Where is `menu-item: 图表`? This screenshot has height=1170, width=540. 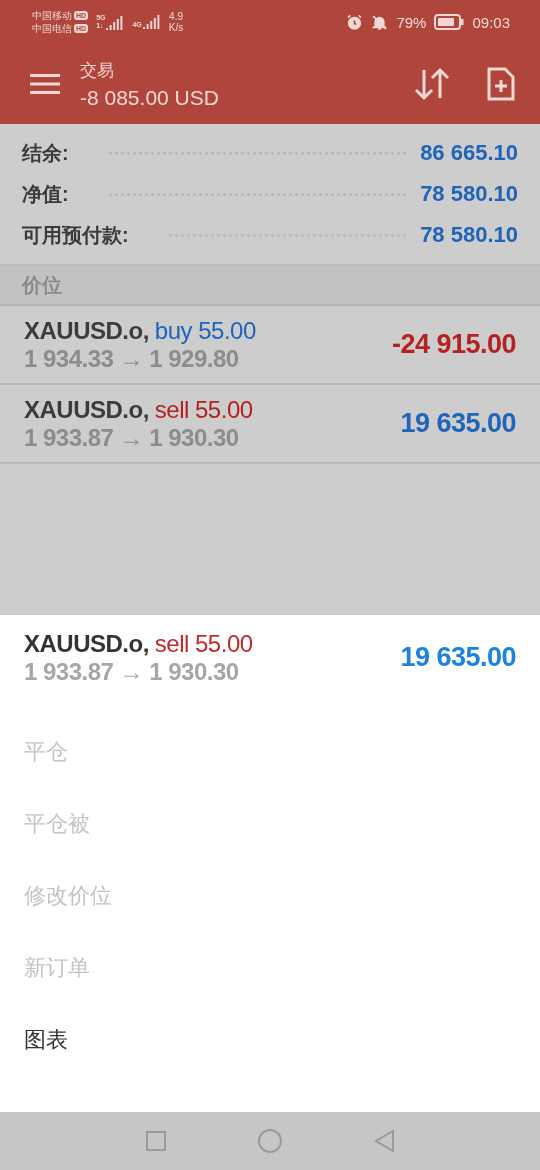
menu-item: 图表 is located at coordinates (270, 1040).